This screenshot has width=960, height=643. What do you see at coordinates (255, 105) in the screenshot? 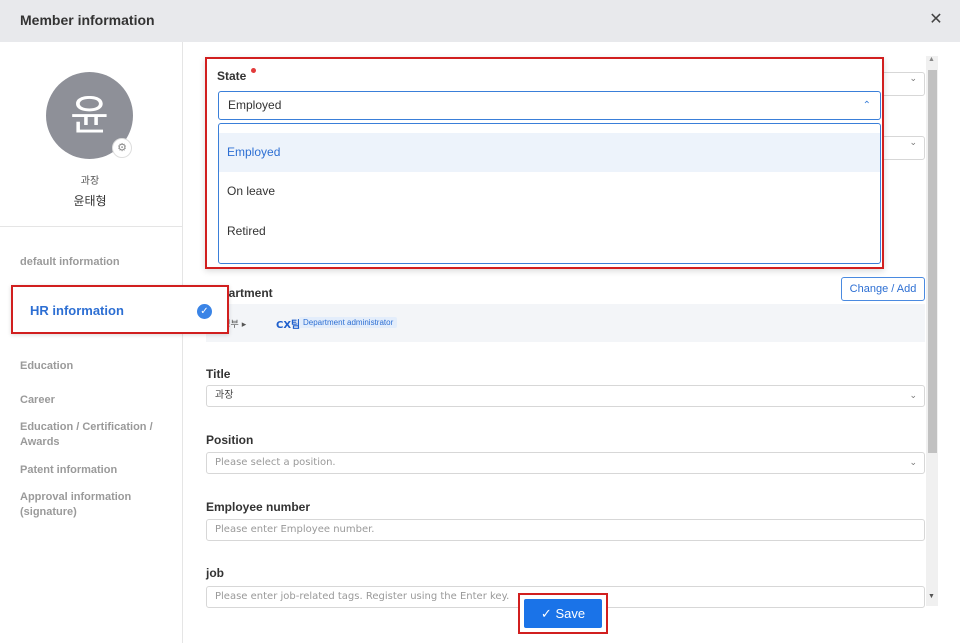
I see `state-selected-value: Employed` at bounding box center [255, 105].